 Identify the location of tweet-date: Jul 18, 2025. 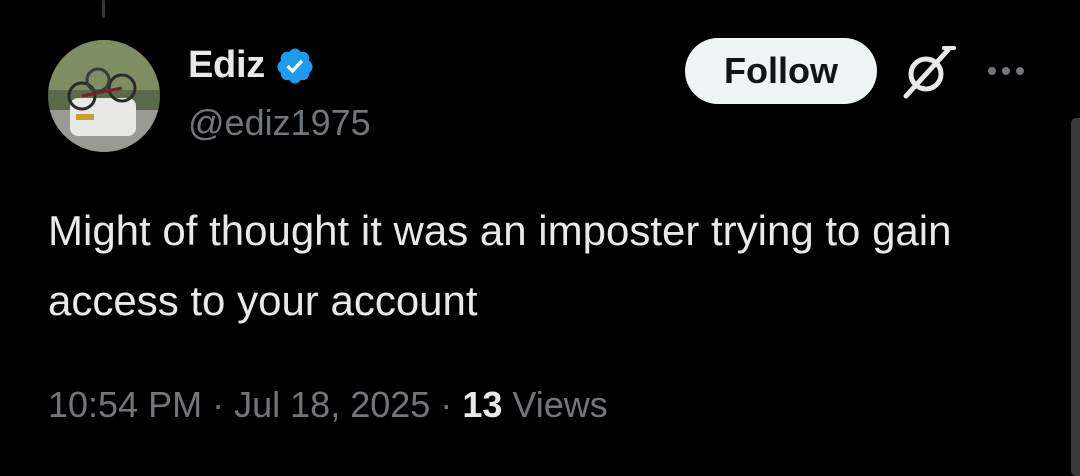
(332, 404).